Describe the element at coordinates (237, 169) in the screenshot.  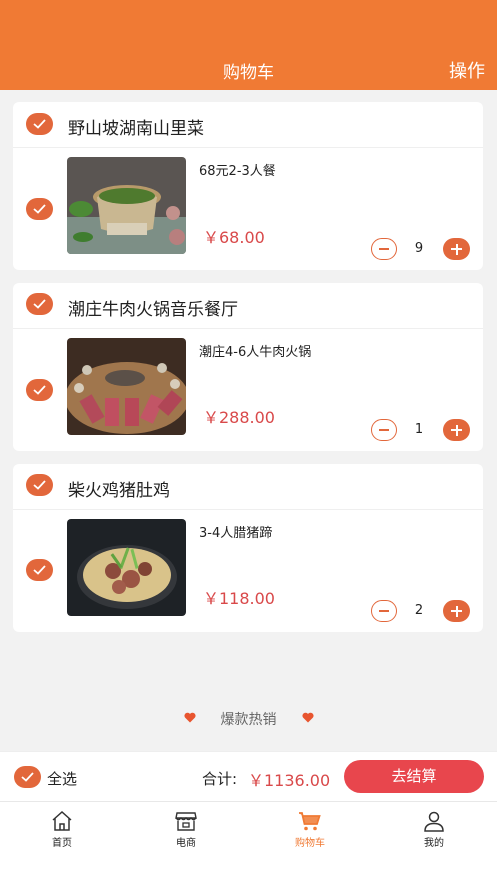
I see `item-name: 68元2-3人餐` at that location.